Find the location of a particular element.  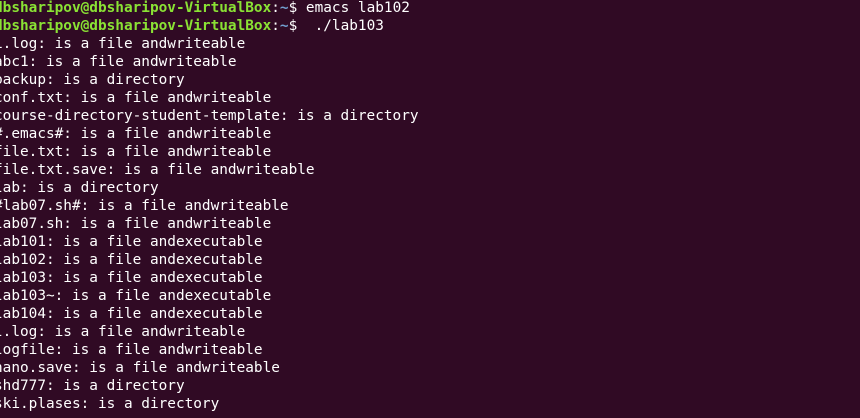

output-line: lab102: is a file andexecutable is located at coordinates (131, 260).